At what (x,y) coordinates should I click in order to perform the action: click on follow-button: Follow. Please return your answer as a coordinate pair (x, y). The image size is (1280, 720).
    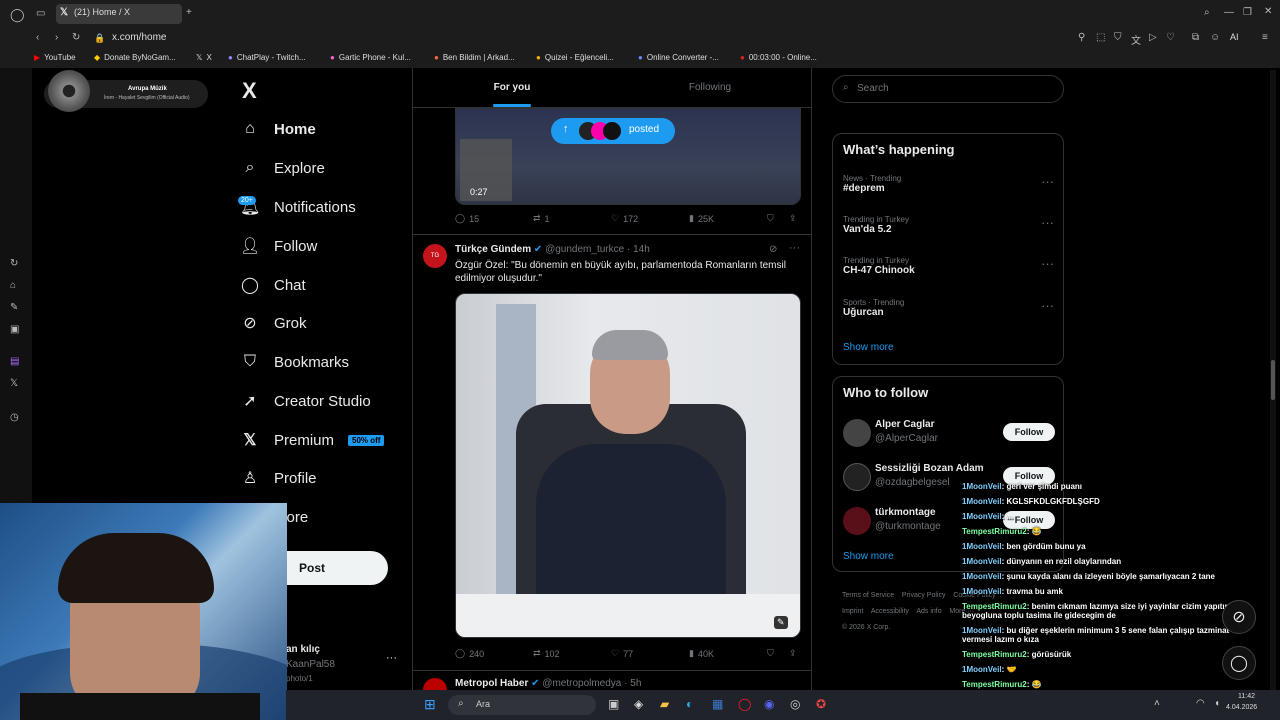
    Looking at the image, I should click on (1029, 432).